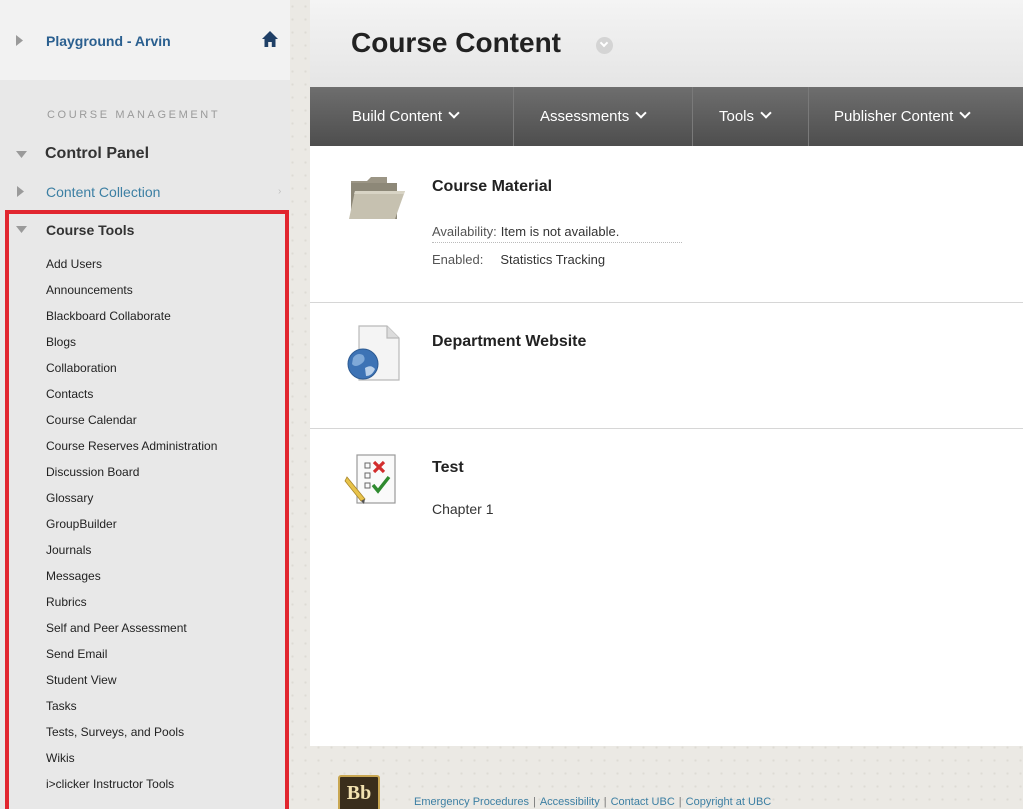  Describe the element at coordinates (131, 321) in the screenshot. I see `tool-link: Blackboard Collaborate` at that location.